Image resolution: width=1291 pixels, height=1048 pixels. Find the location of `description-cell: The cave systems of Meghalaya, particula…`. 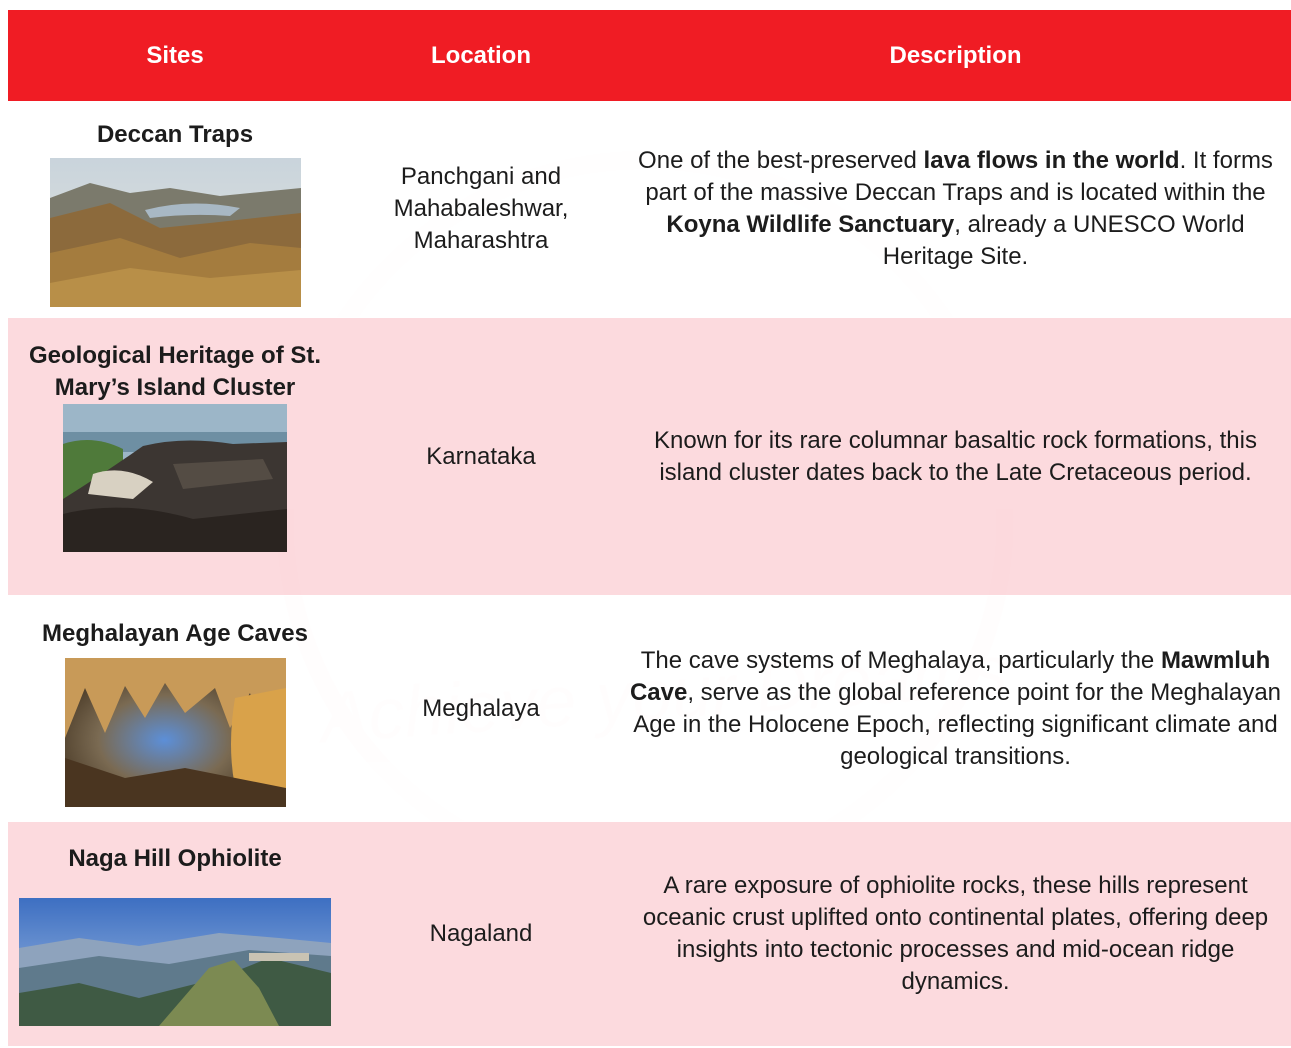

description-cell: The cave systems of Meghalaya, particula… is located at coordinates (955, 708).